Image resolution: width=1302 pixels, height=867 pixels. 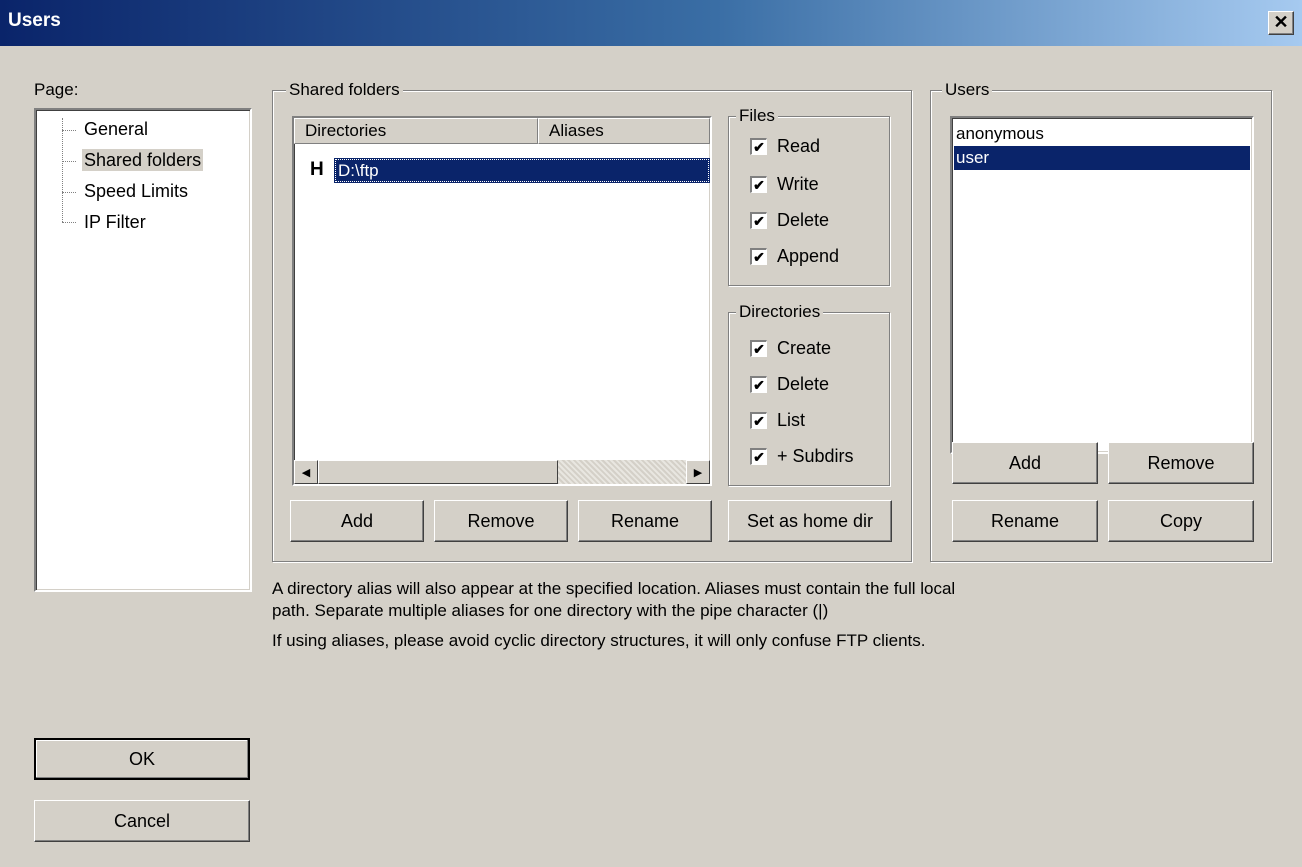 I want to click on remove-user-button: Remove, so click(x=1181, y=463).